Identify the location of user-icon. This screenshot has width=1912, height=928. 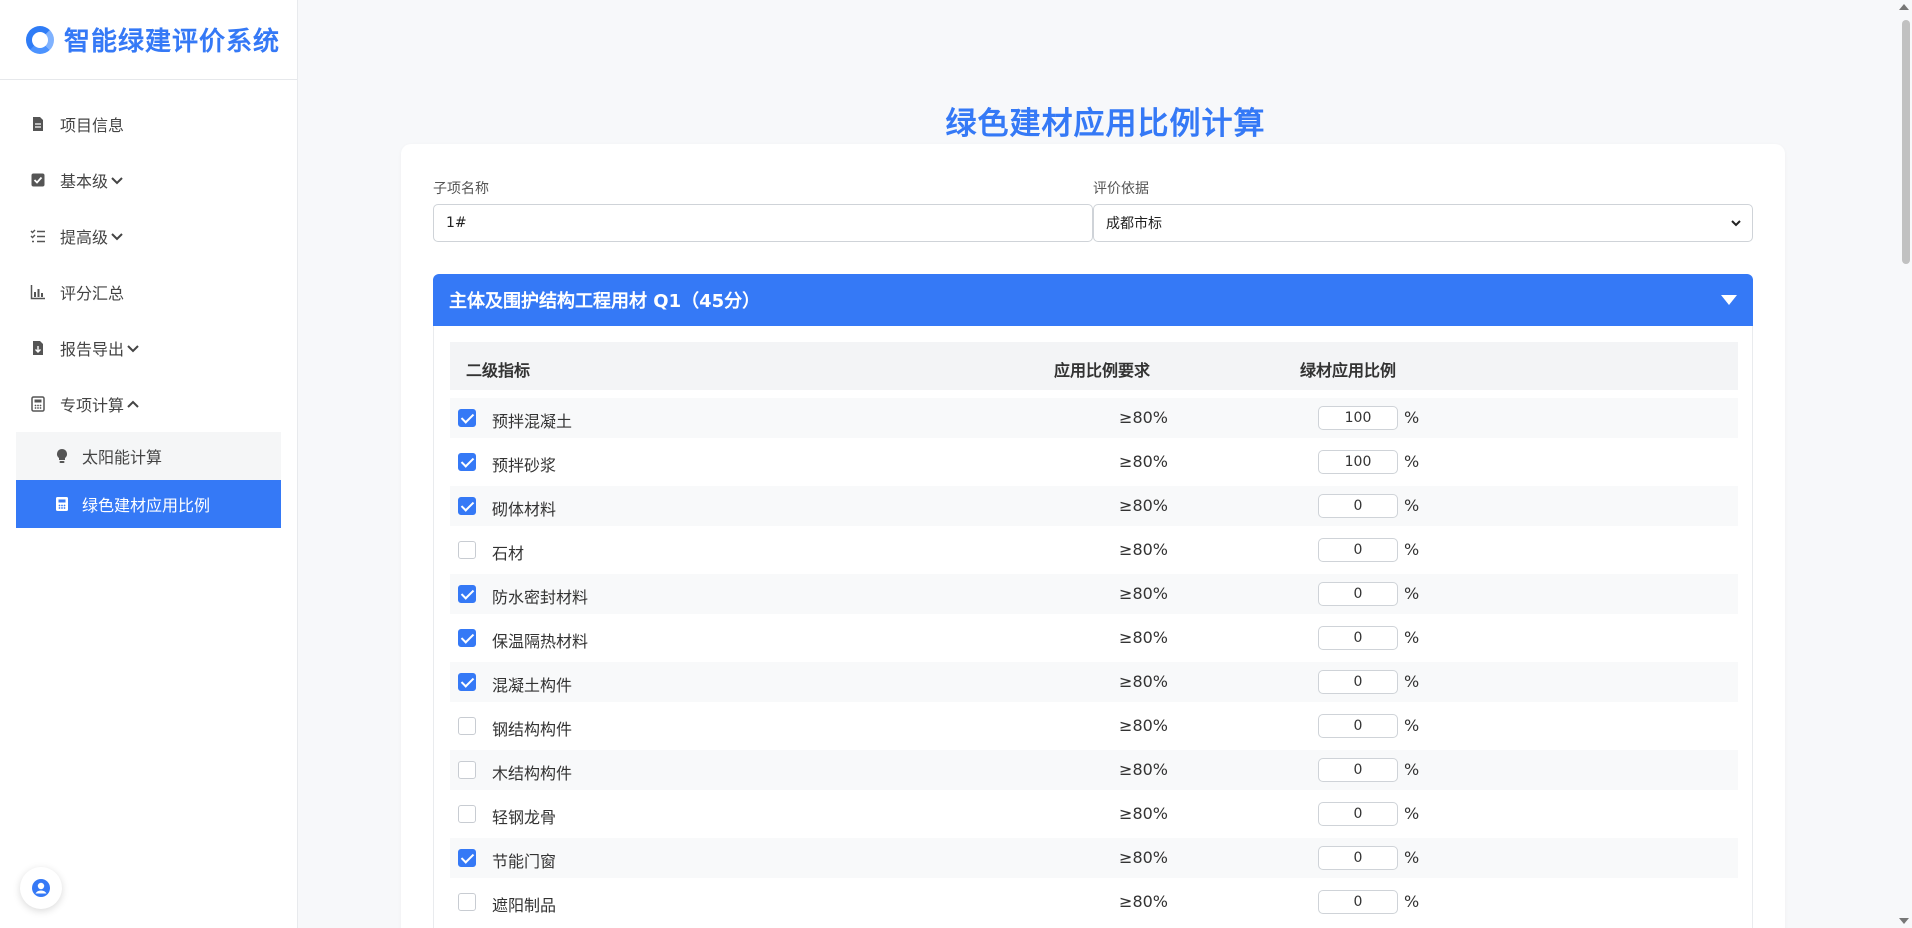
(41, 888).